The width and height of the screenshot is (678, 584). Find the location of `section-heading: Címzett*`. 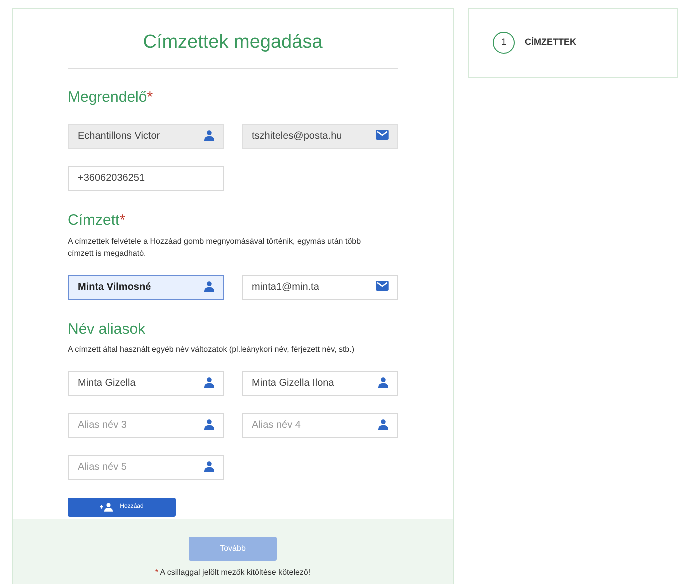

section-heading: Címzett* is located at coordinates (97, 221).